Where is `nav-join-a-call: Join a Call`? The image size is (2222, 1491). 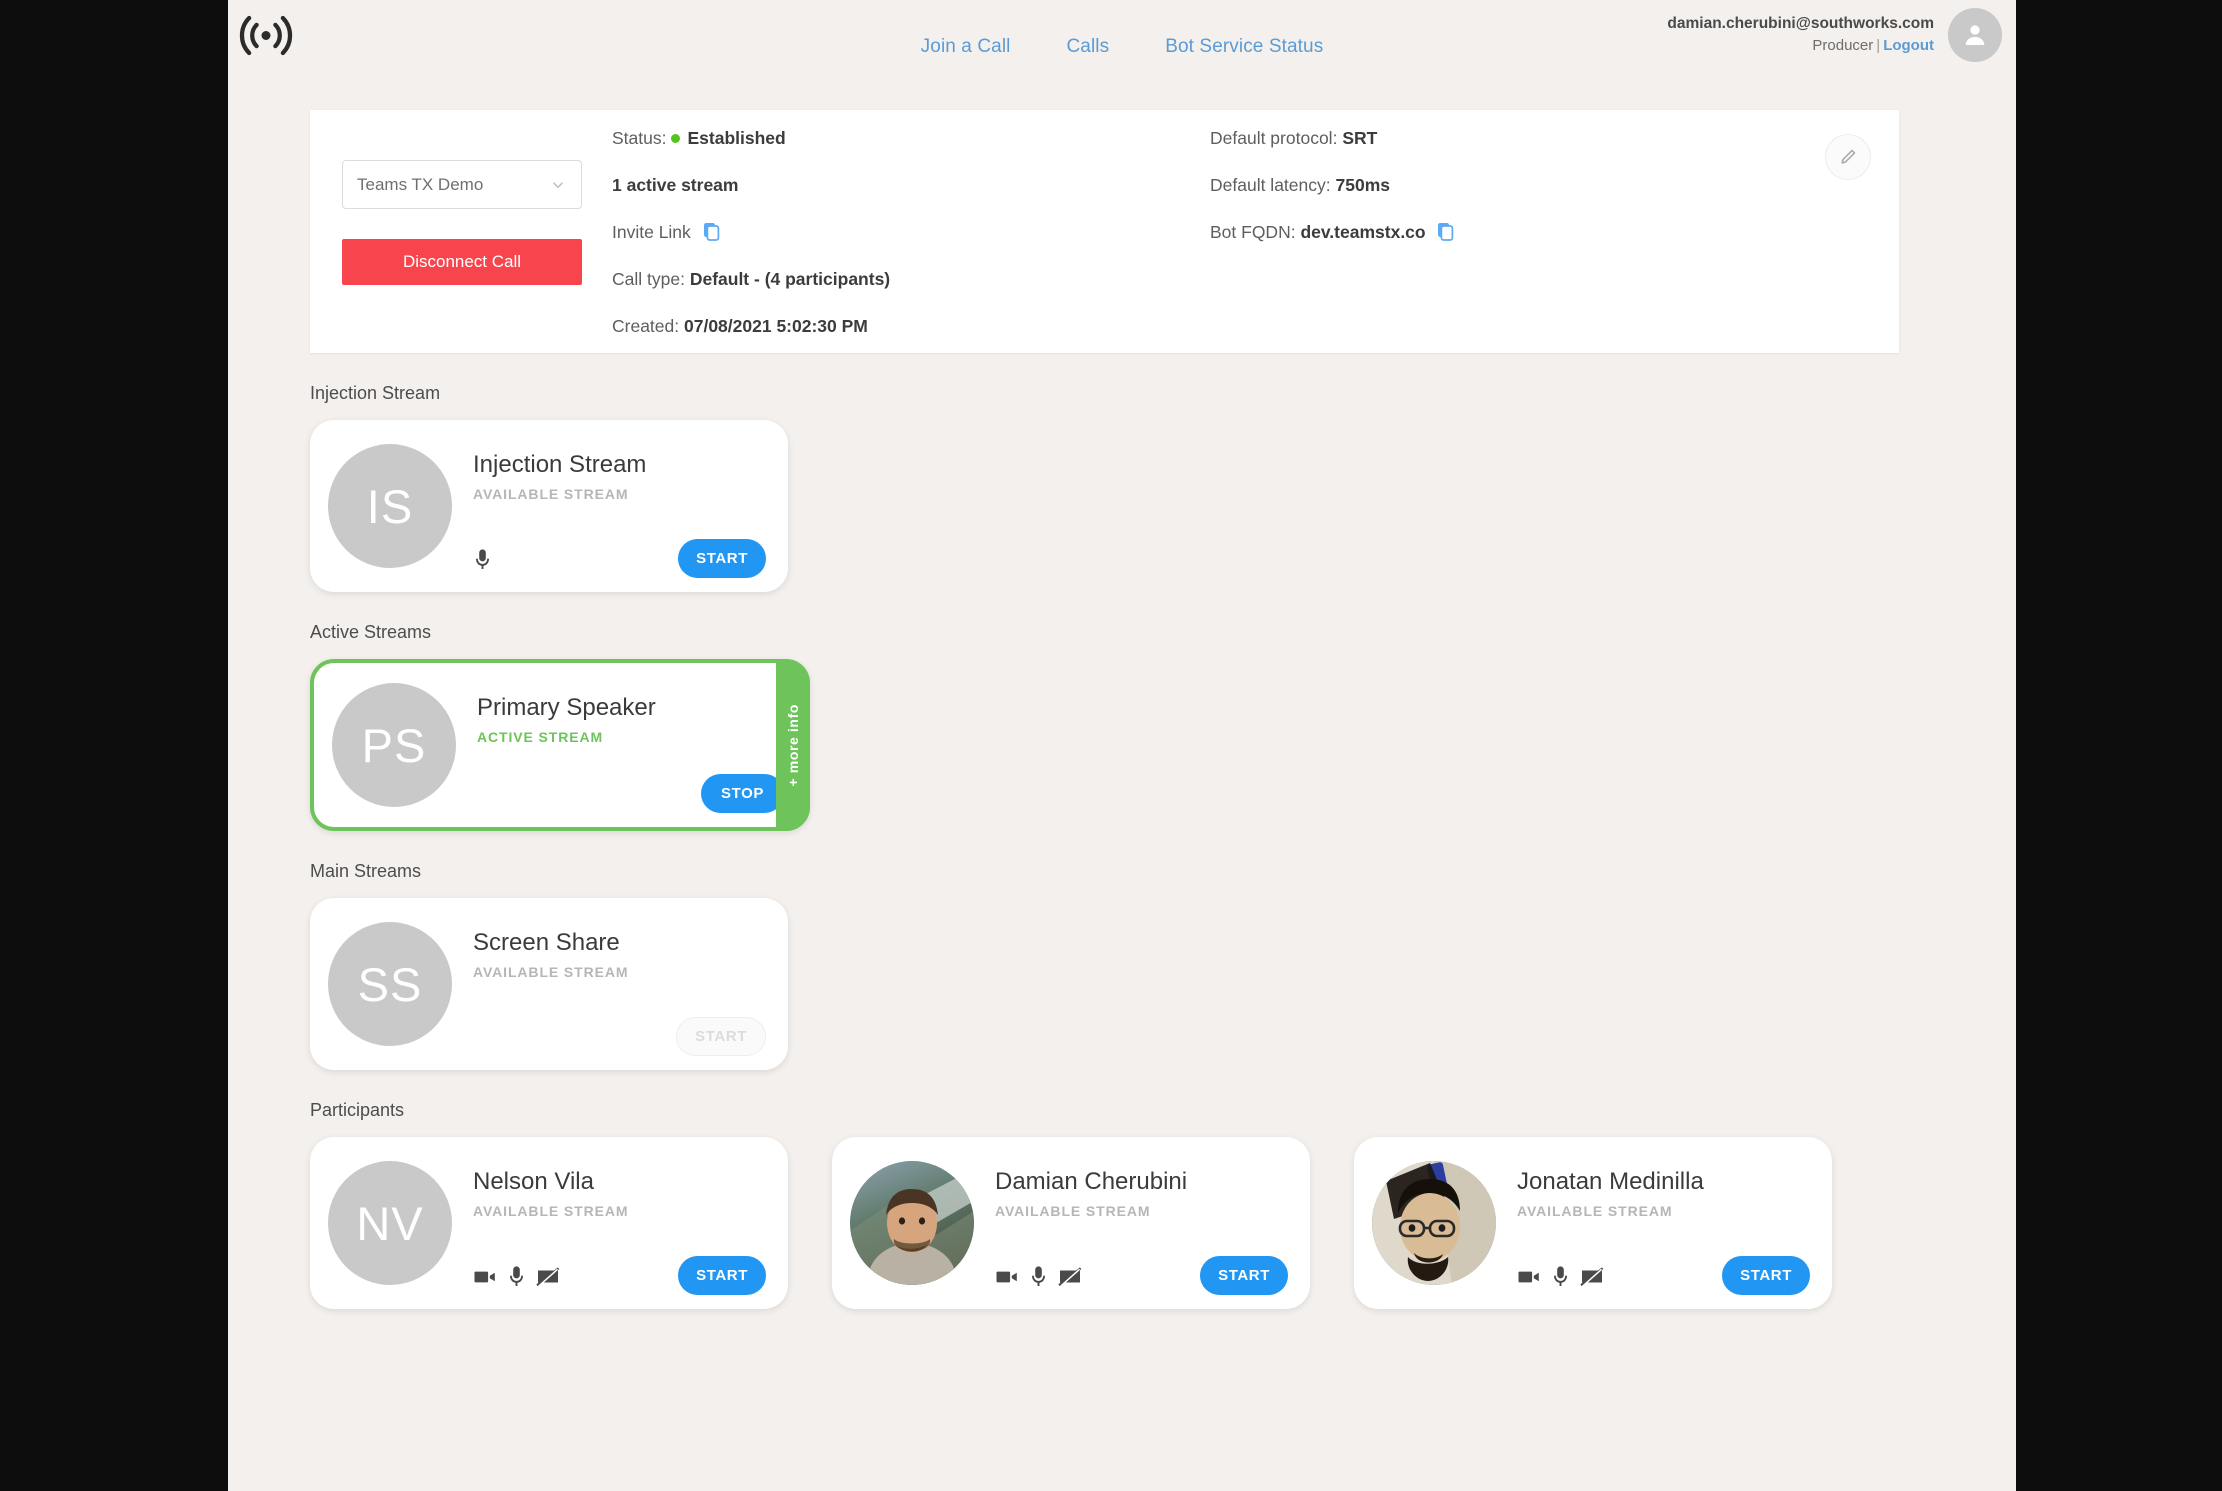 nav-join-a-call: Join a Call is located at coordinates (966, 47).